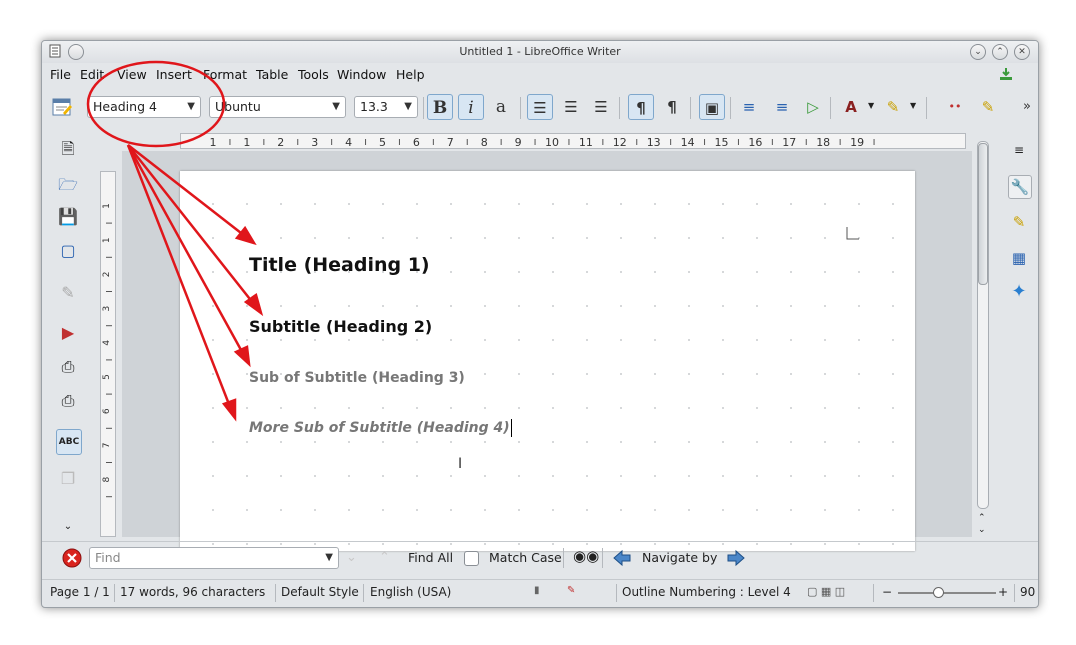 The width and height of the screenshot is (1076, 645). I want to click on paragraph-style-combo: Heading 4 ▼, so click(144, 107).